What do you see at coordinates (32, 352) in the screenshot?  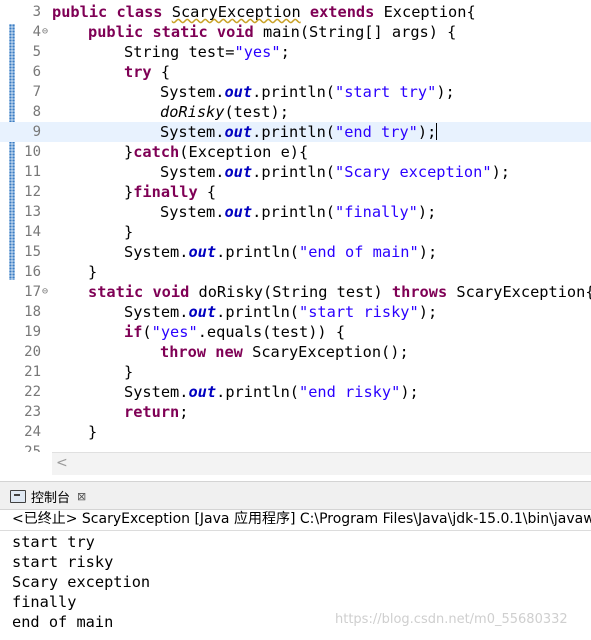 I see `line-number: 20` at bounding box center [32, 352].